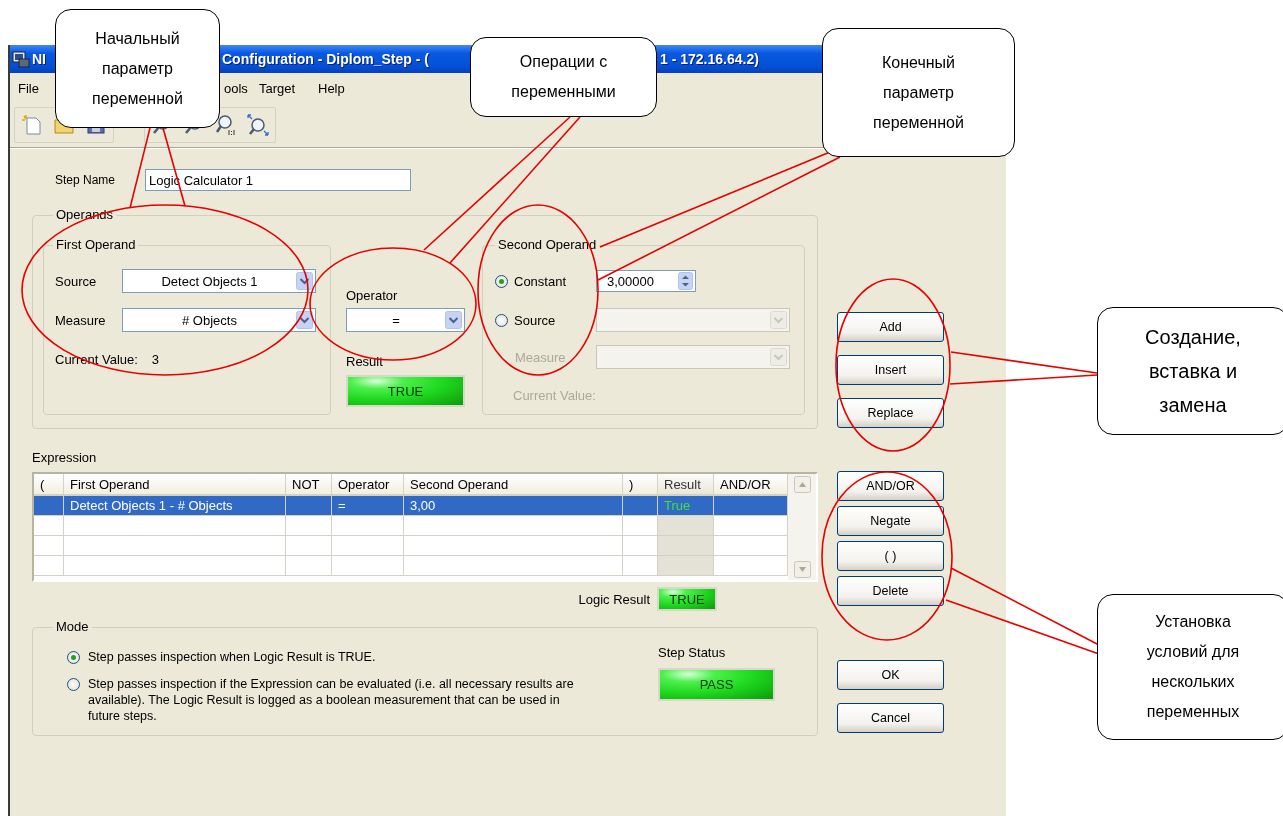 The width and height of the screenshot is (1283, 816). What do you see at coordinates (331, 657) in the screenshot?
I see `radio-label: Step passes inspection when Logic Result is TRUE.` at bounding box center [331, 657].